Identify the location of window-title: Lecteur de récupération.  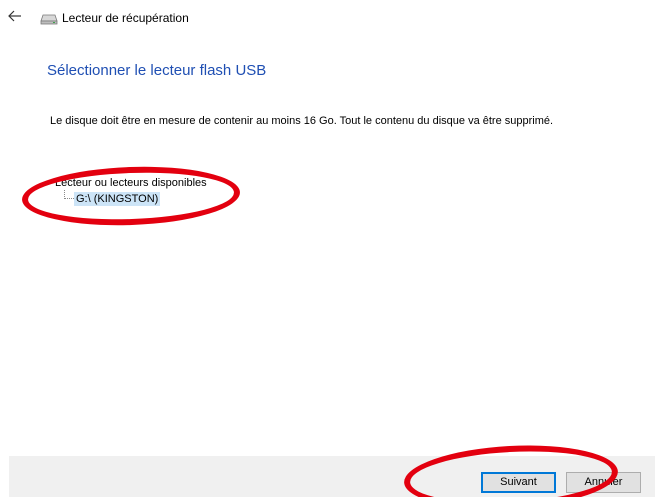
(125, 18).